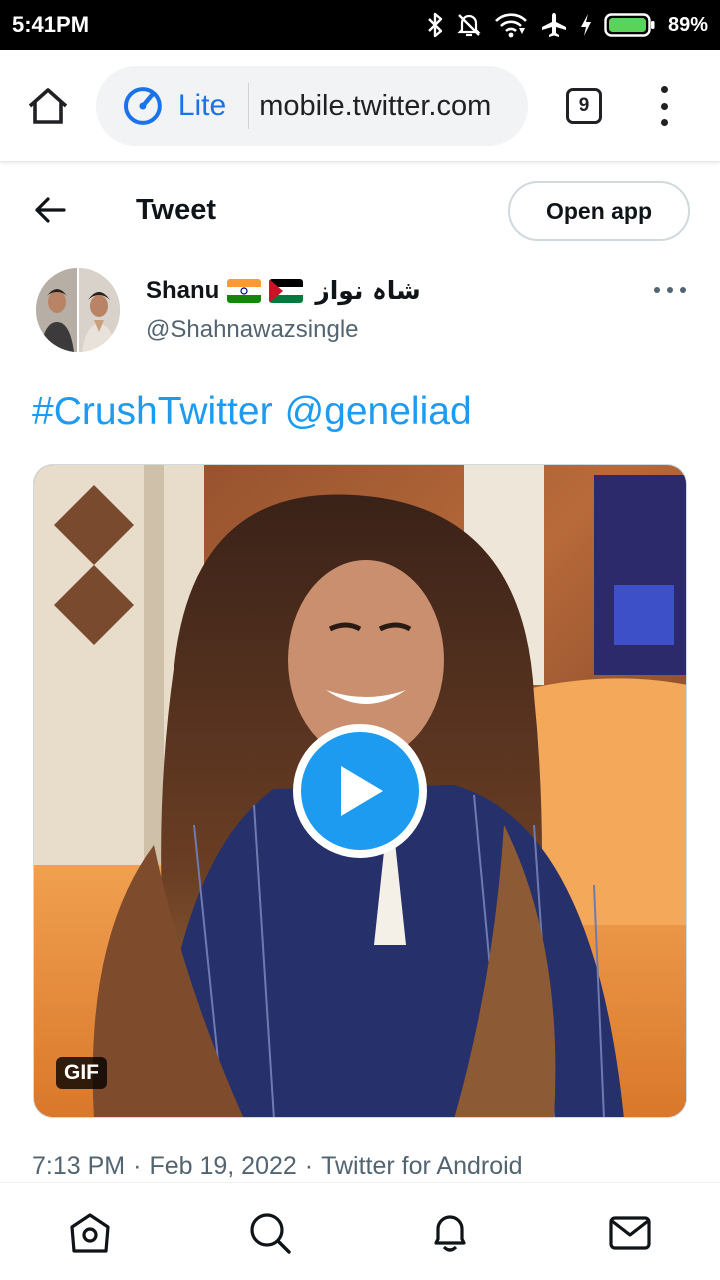  Describe the element at coordinates (249, 106) in the screenshot. I see `url-divider` at that location.